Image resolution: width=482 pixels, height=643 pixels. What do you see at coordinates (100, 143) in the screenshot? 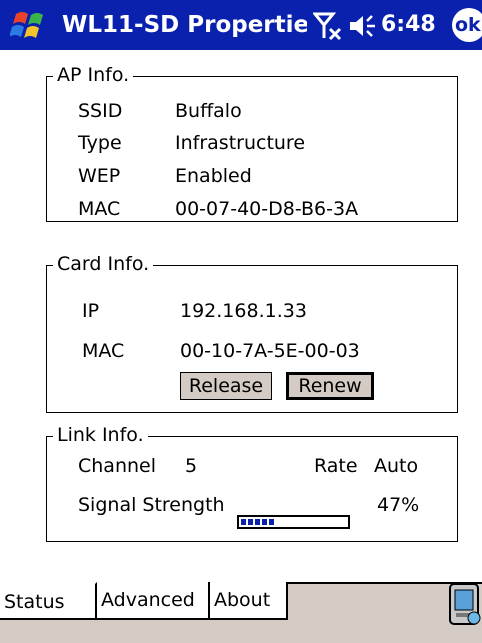
I see `type-label: Type` at bounding box center [100, 143].